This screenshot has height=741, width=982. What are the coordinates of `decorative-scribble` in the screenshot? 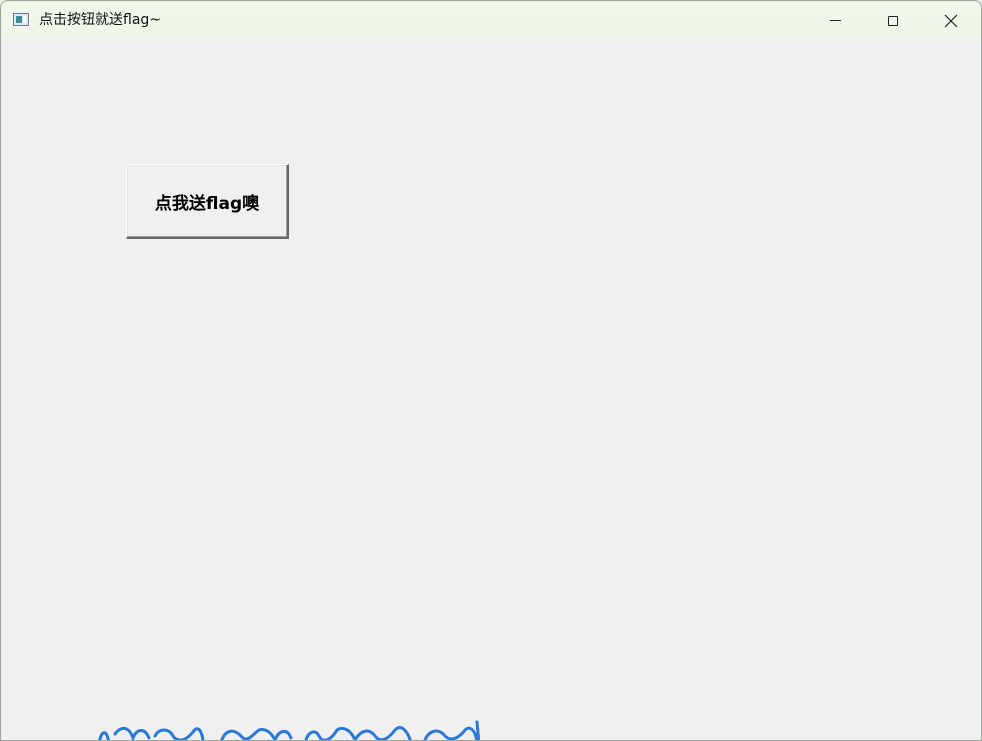 It's located at (293, 730).